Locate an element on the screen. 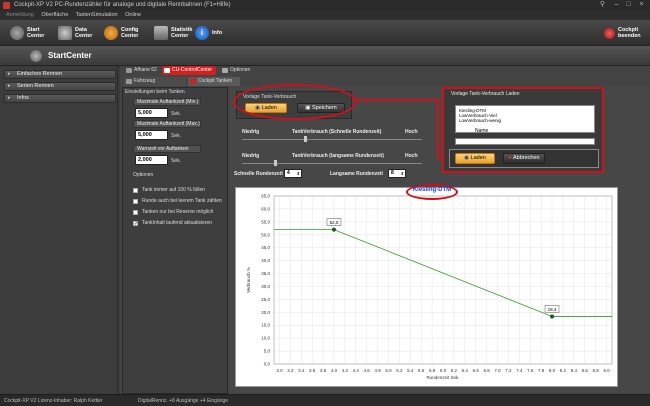  x-tick-label: 4.6 is located at coordinates (367, 370).